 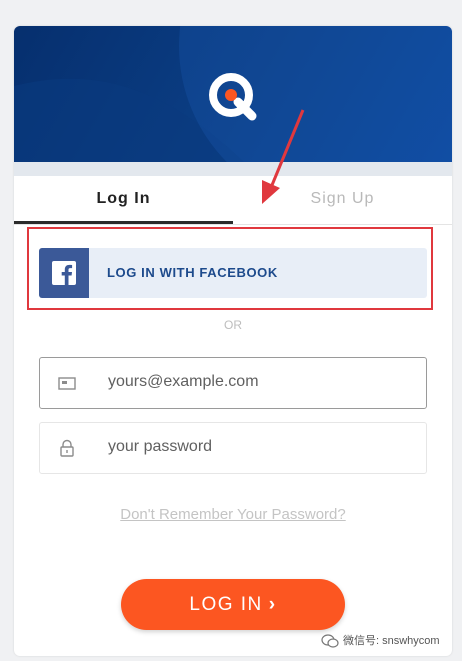 What do you see at coordinates (123, 200) in the screenshot?
I see `tab-login: Log In` at bounding box center [123, 200].